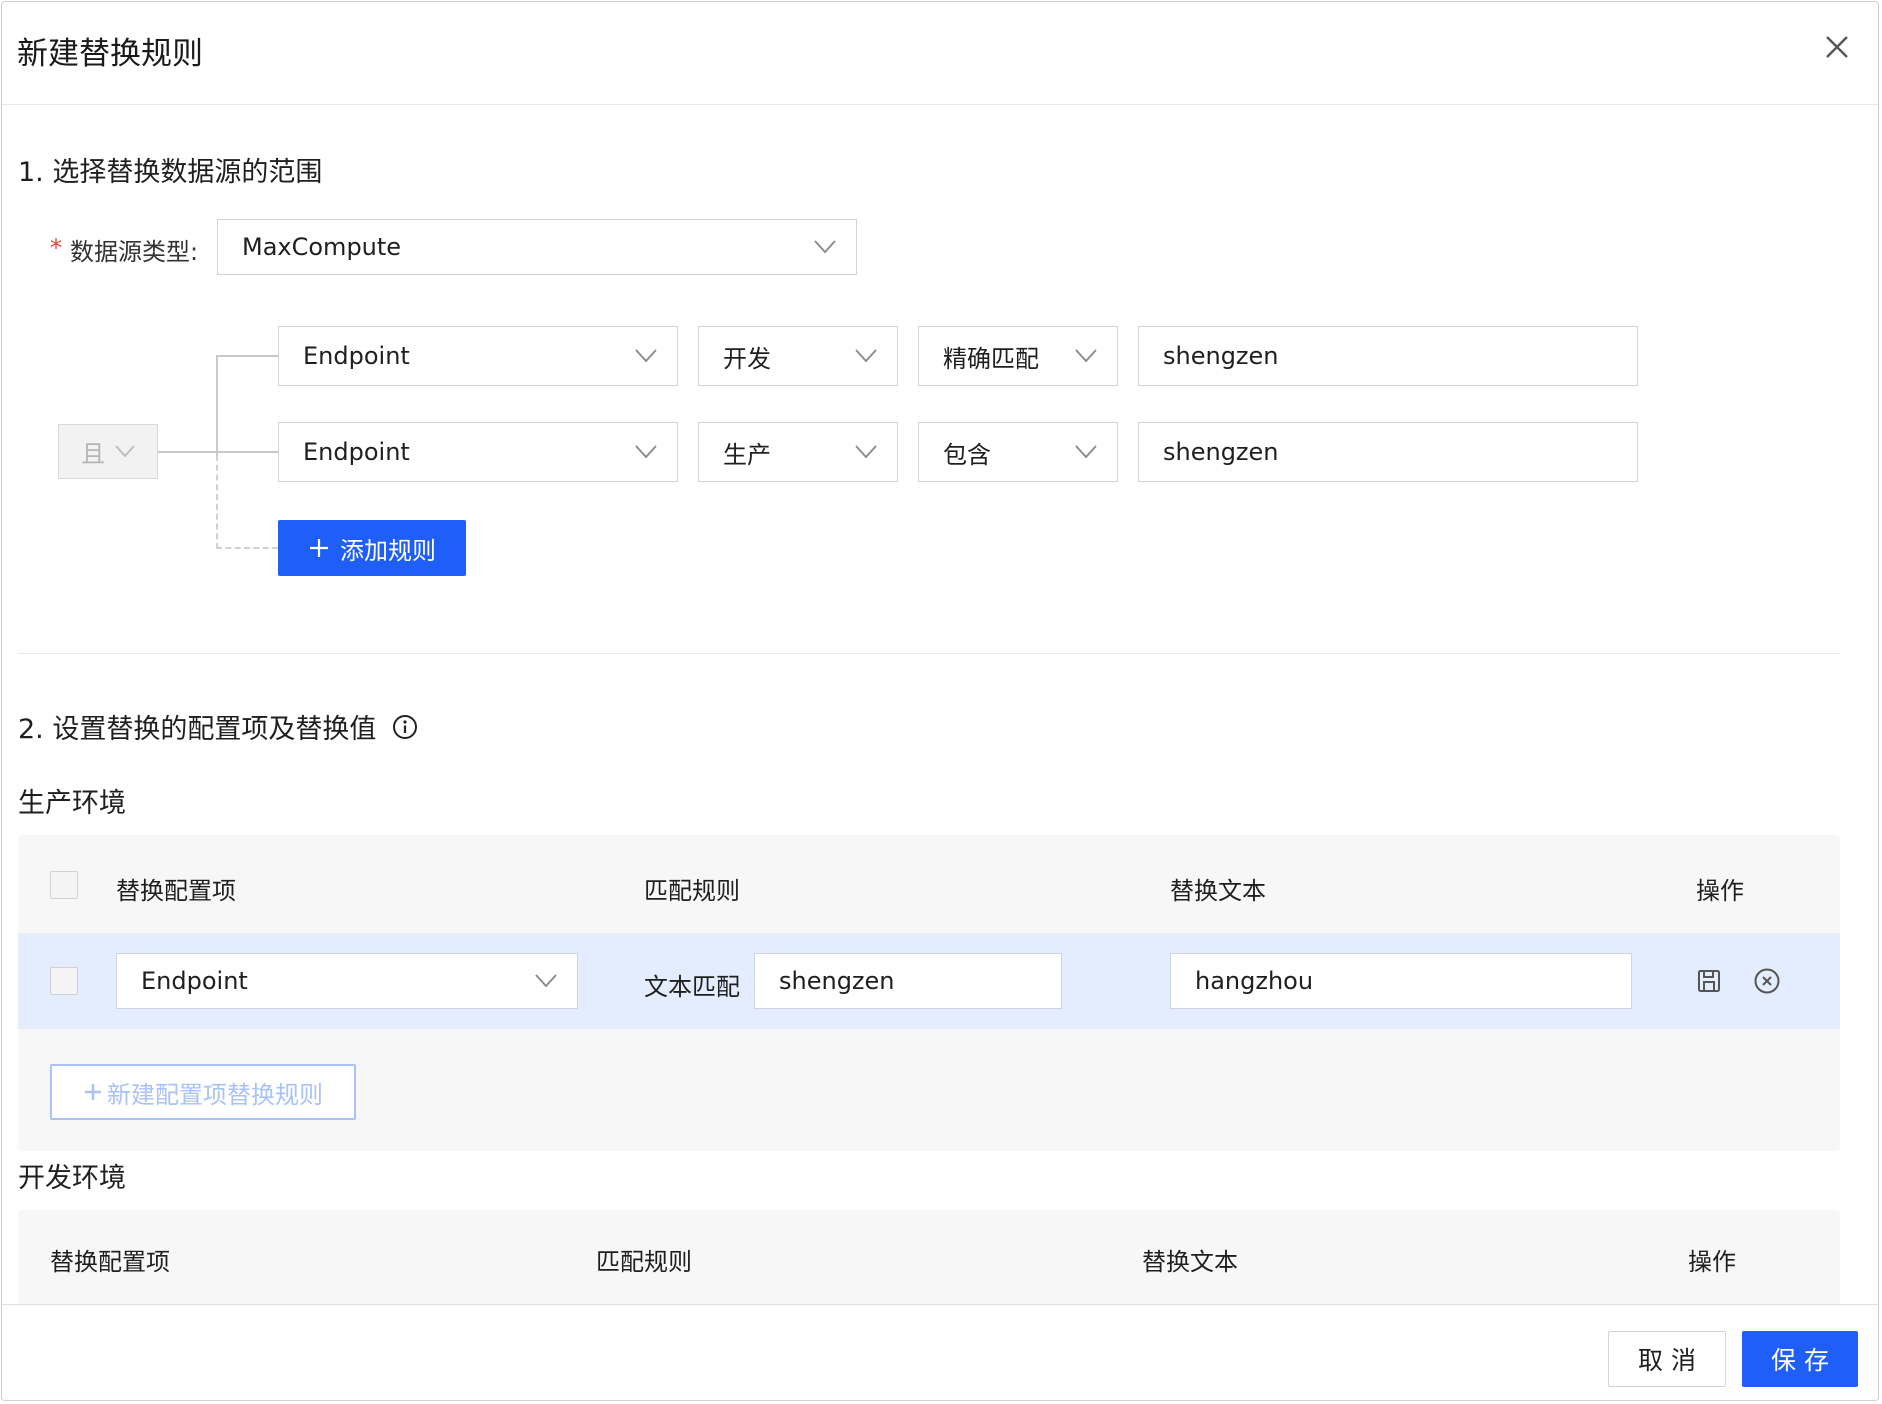 Image resolution: width=1882 pixels, height=1404 pixels. I want to click on add-config-rule-button: 新建配置项替换规则, so click(203, 1092).